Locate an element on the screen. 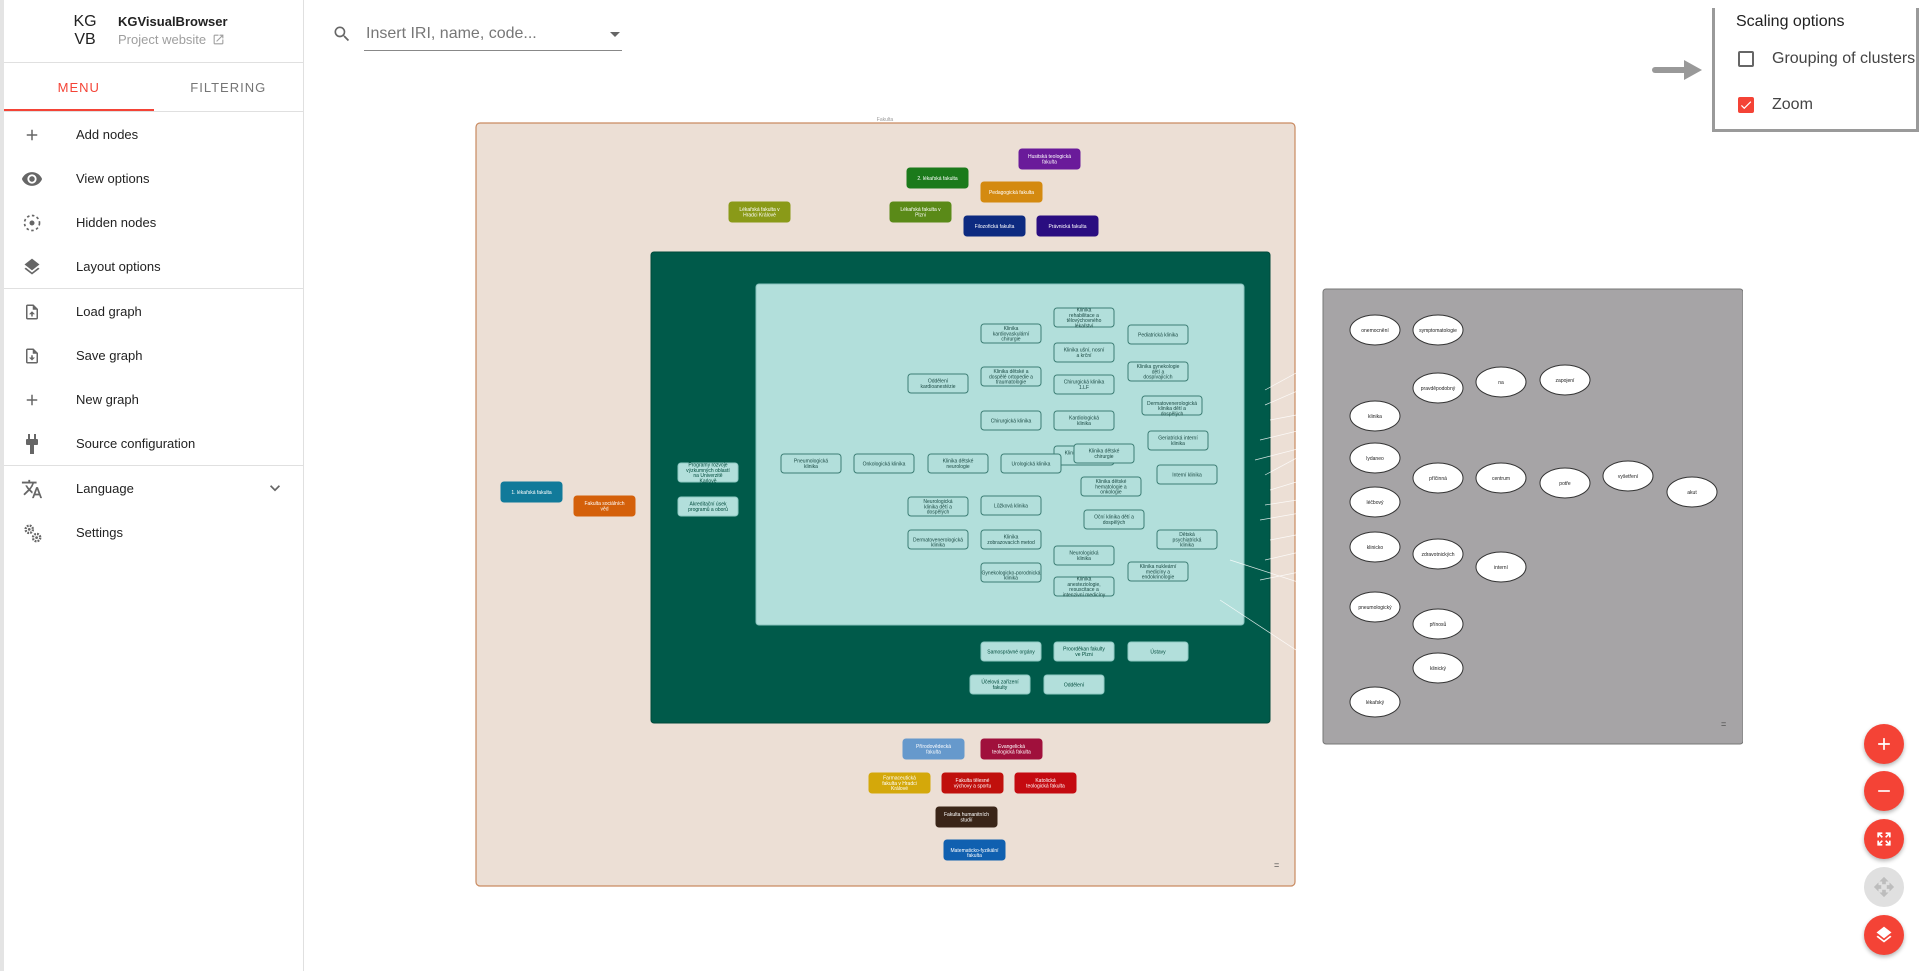 The image size is (1922, 971). department-node: Účelová zařízení fakulty is located at coordinates (1000, 684).